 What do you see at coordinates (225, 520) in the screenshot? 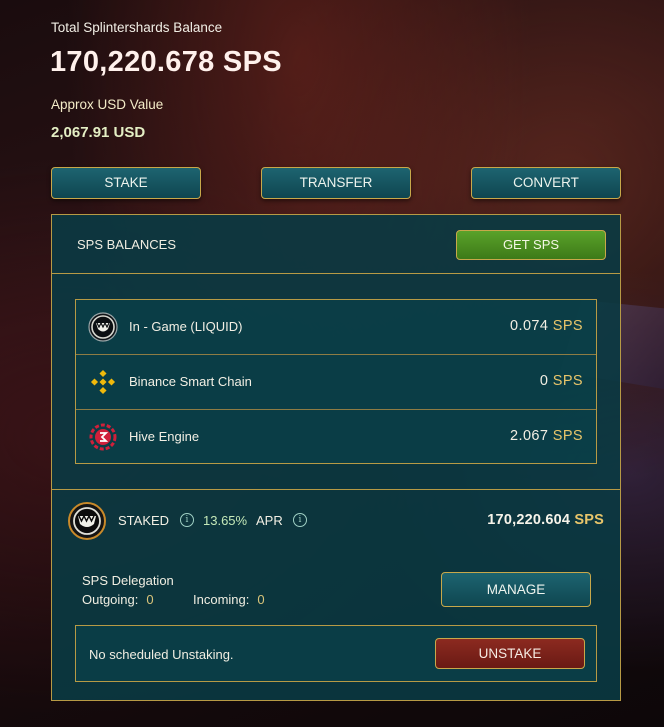
I see `apr-value: 13.65%` at bounding box center [225, 520].